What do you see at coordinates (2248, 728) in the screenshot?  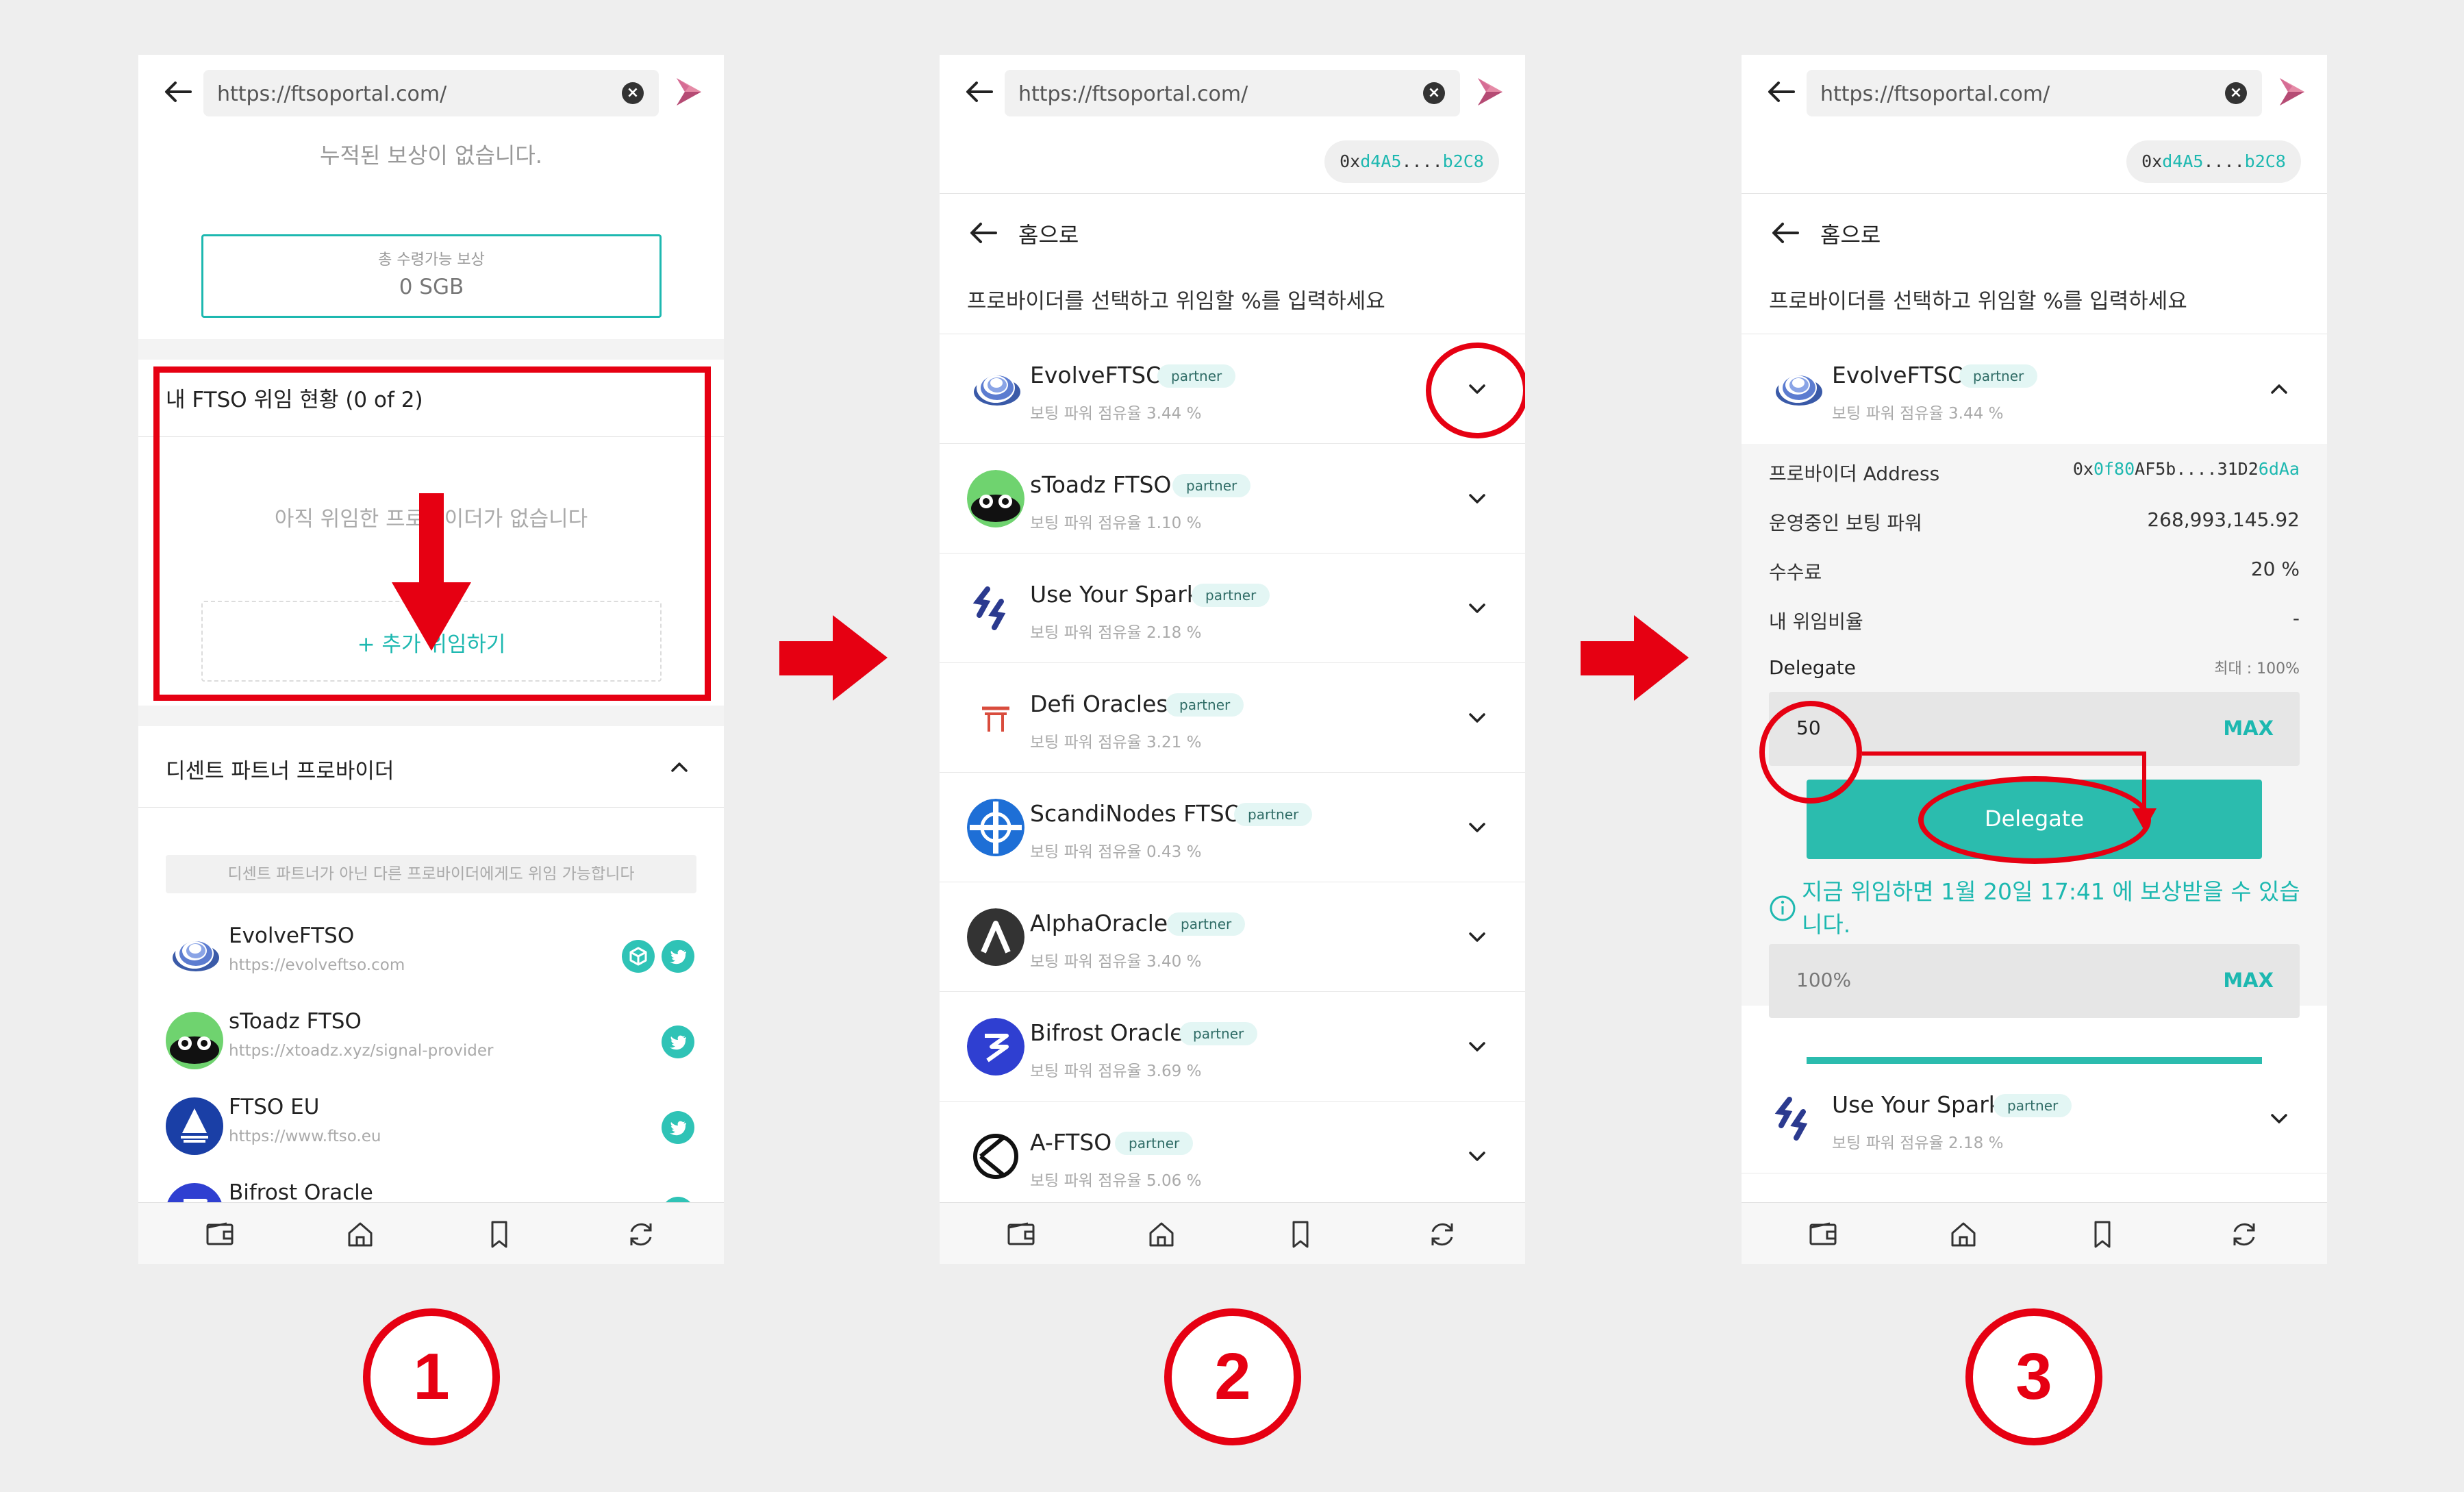 I see `max-button: MAX` at bounding box center [2248, 728].